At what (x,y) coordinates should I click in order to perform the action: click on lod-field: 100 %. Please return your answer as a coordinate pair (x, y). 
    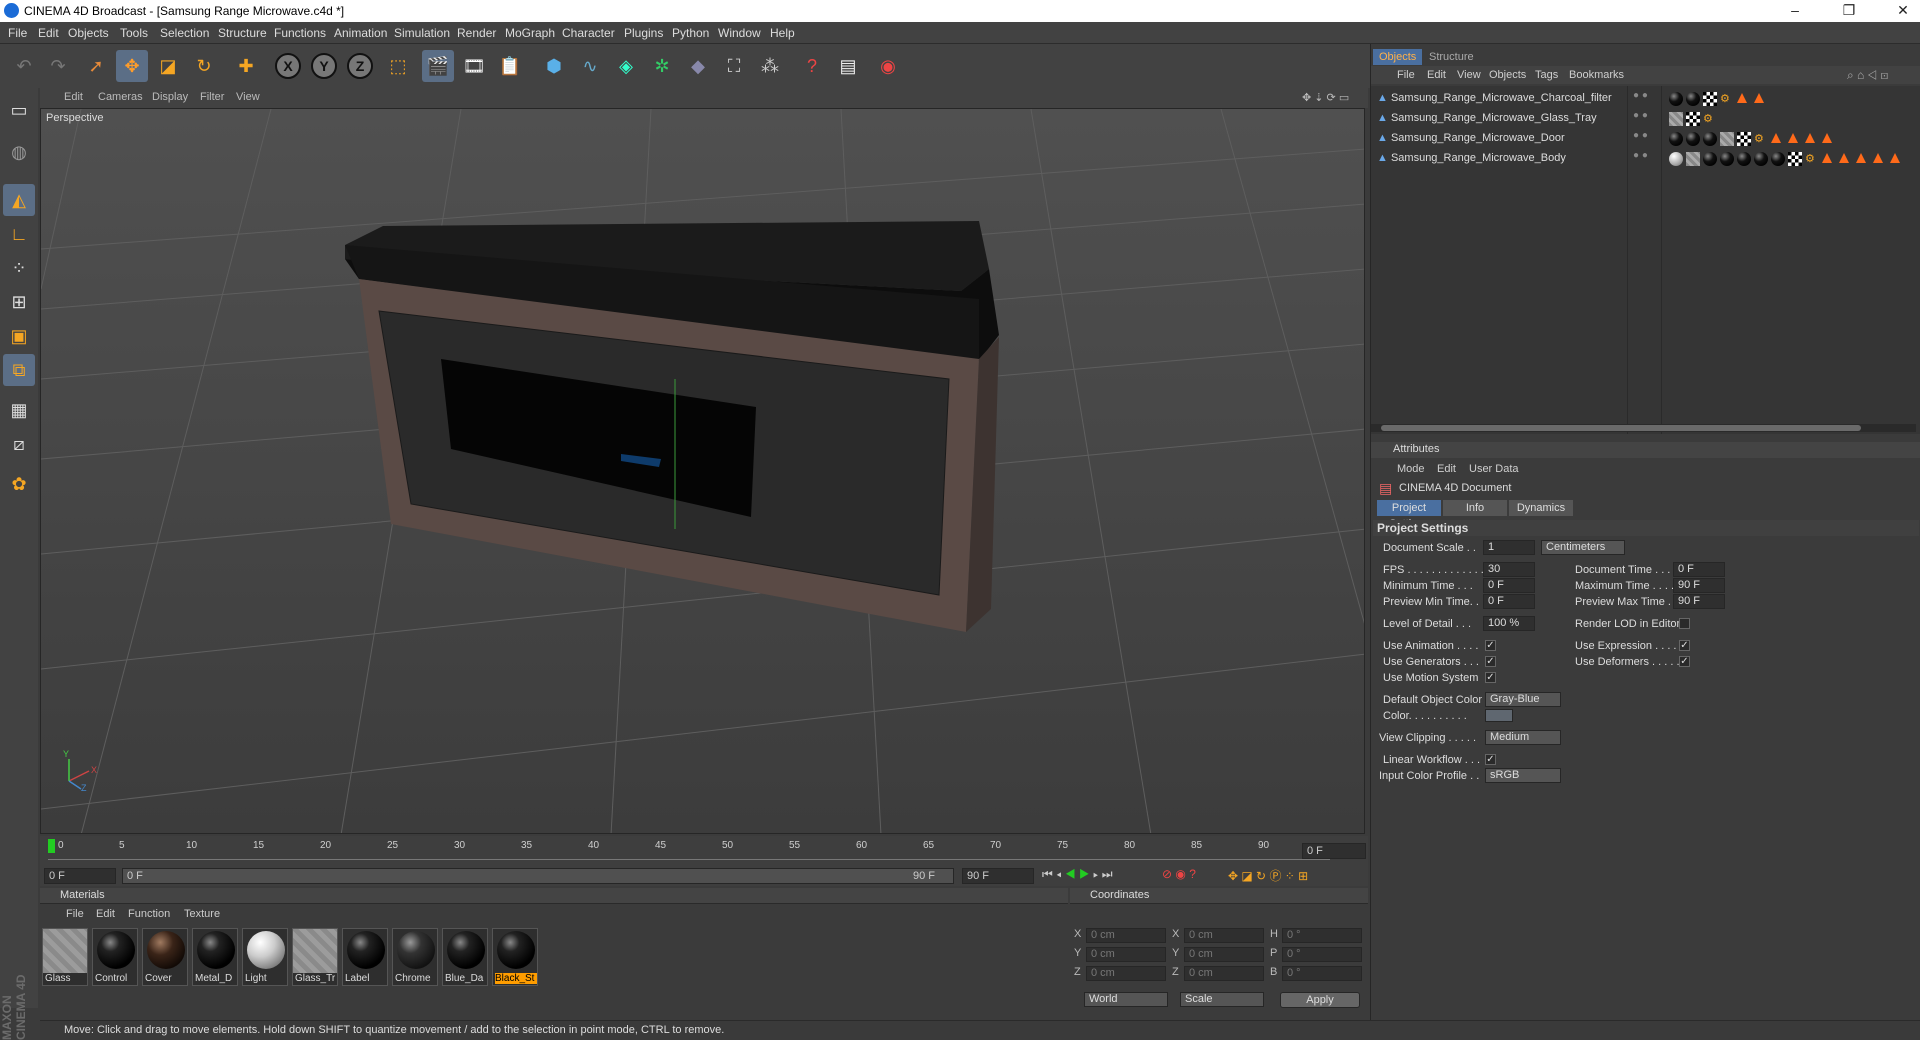
    Looking at the image, I should click on (1509, 623).